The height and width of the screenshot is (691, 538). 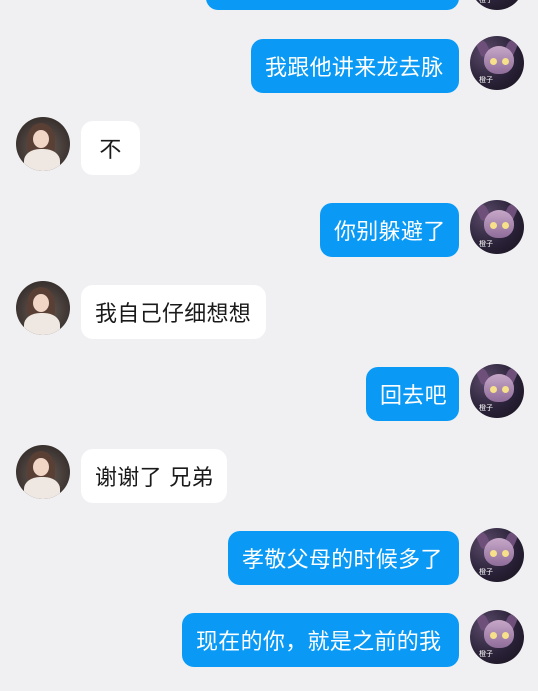 I want to click on message-bubble-outgoing: 我跟他讲来龙去脉, so click(x=355, y=66).